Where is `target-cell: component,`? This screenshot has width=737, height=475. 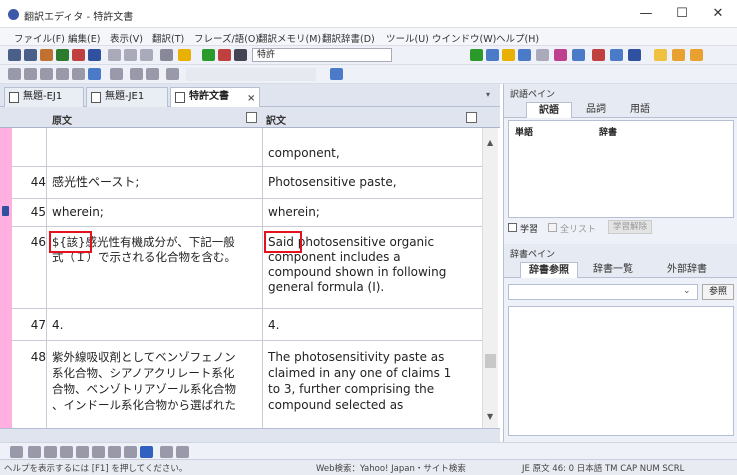 target-cell: component, is located at coordinates (304, 153).